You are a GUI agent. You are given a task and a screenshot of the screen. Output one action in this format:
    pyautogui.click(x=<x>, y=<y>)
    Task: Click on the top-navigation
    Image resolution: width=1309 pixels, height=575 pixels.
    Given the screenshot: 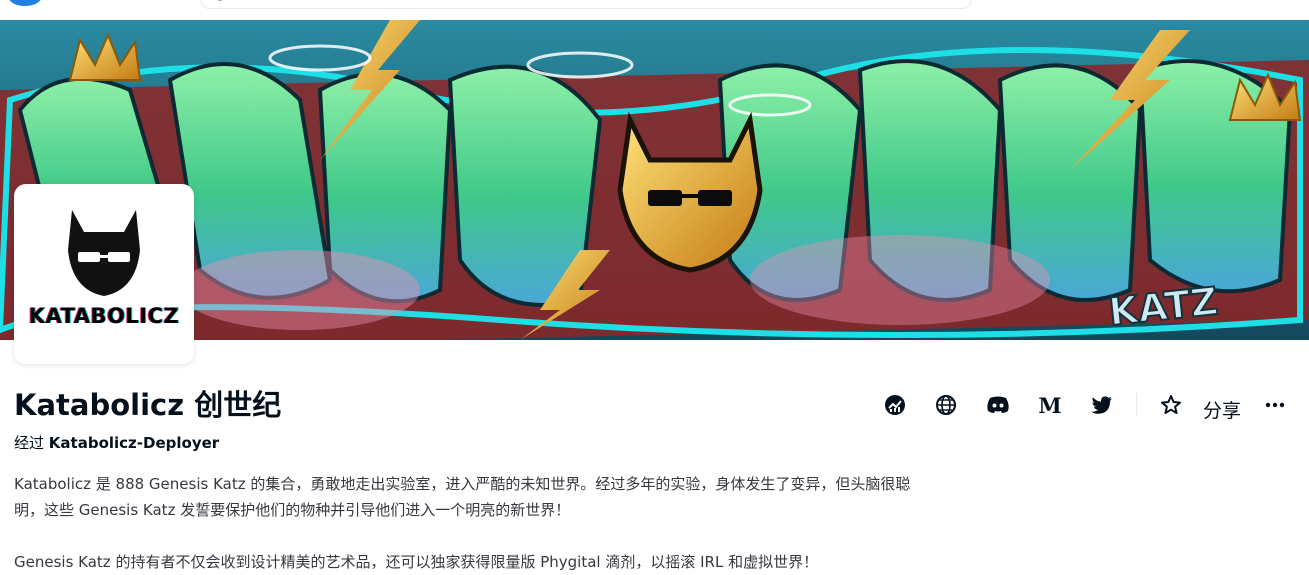 What is the action you would take?
    pyautogui.click(x=654, y=10)
    